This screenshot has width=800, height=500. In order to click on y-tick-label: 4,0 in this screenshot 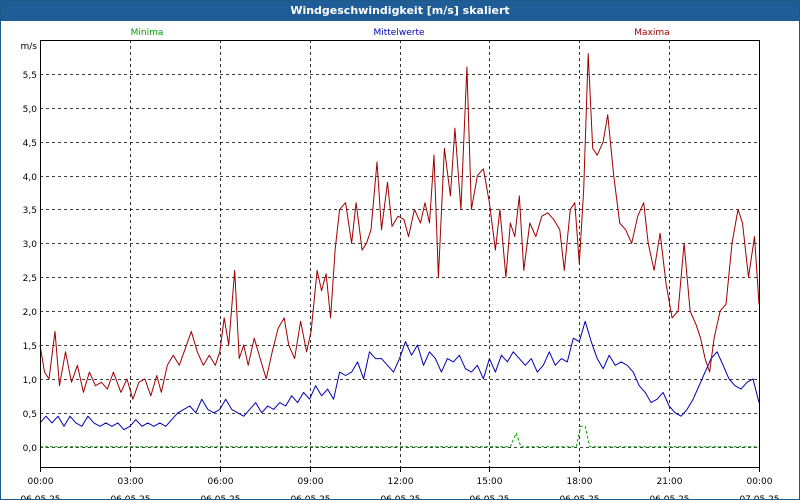, I will do `click(30, 178)`.